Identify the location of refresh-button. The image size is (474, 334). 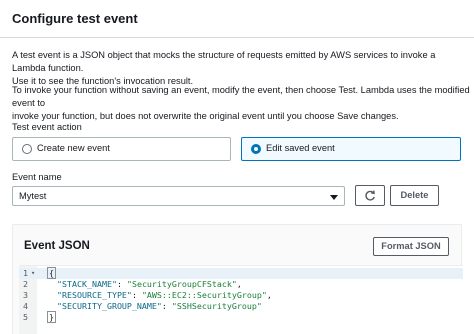
(370, 195).